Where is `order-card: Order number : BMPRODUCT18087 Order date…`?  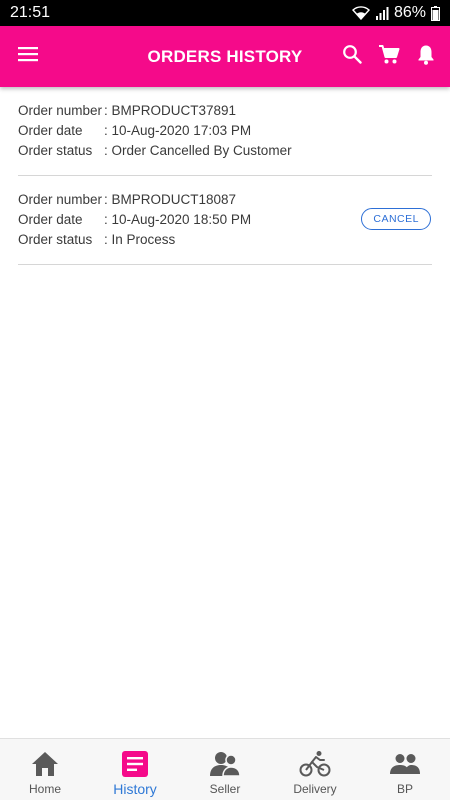 order-card: Order number : BMPRODUCT18087 Order date… is located at coordinates (225, 220).